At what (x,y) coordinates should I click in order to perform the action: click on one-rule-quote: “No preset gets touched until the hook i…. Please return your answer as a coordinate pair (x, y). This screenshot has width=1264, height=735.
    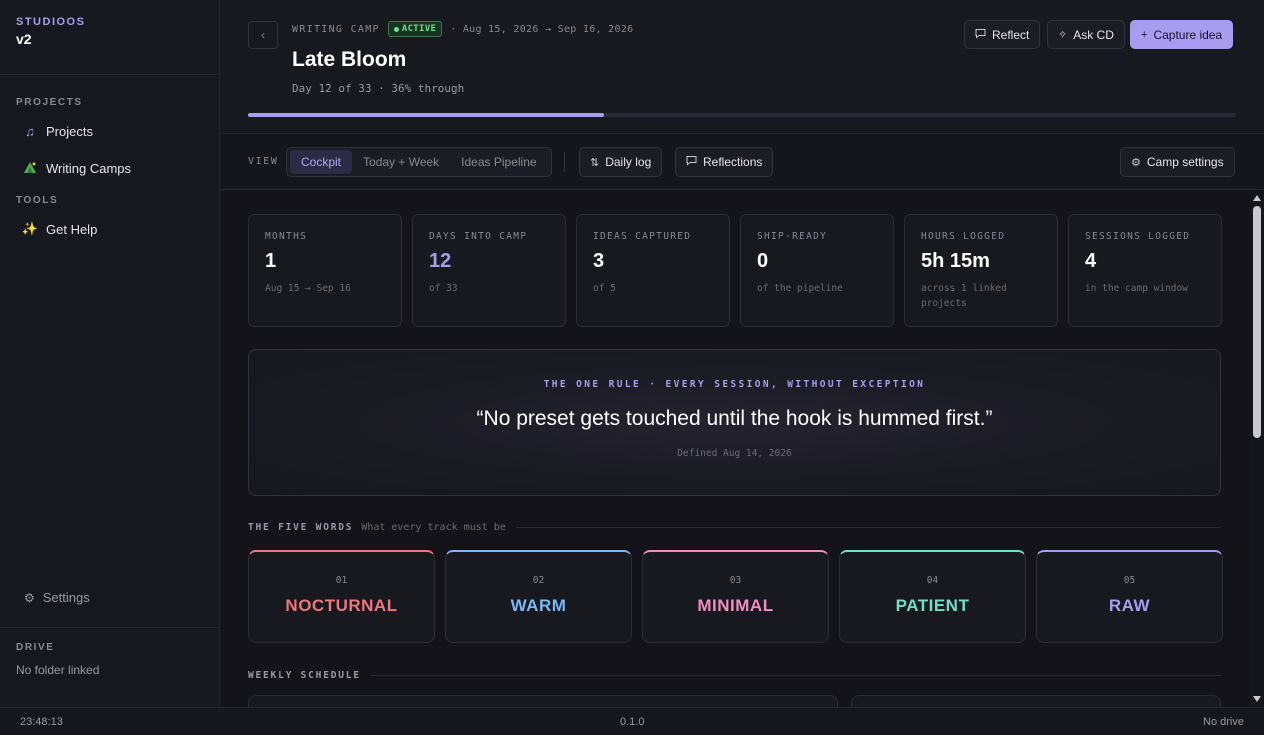
    Looking at the image, I should click on (734, 418).